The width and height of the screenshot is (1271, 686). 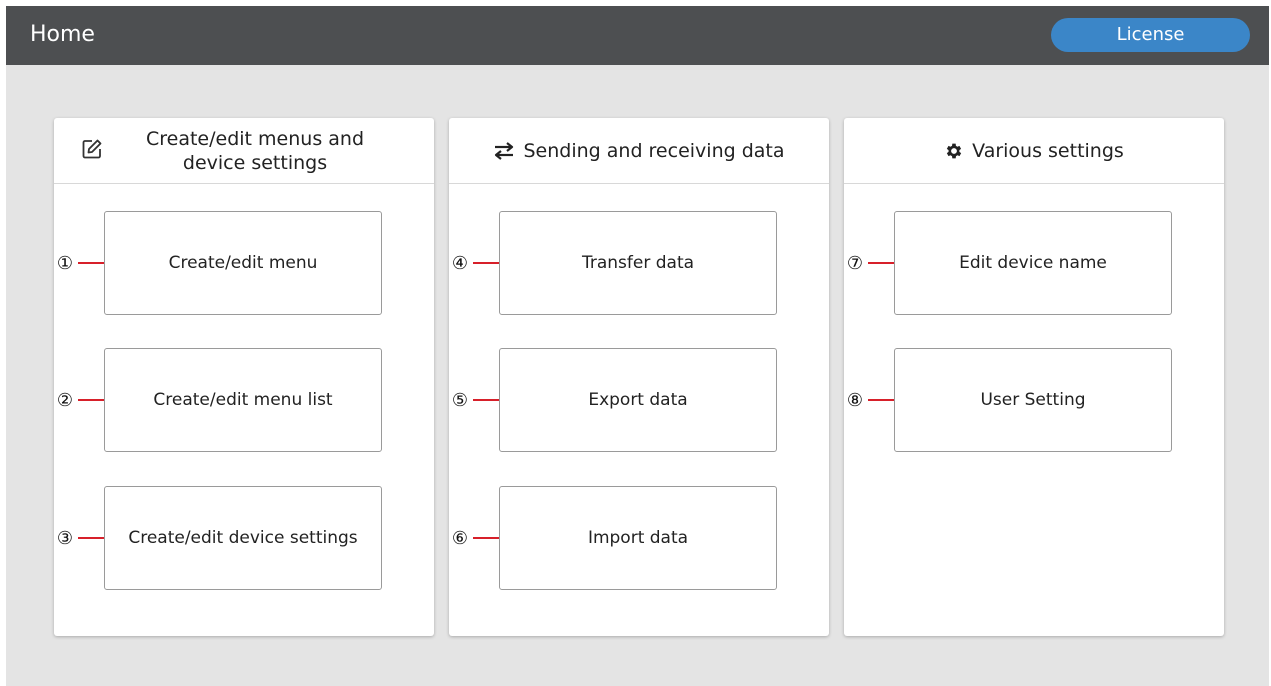 I want to click on top-bar: Home License, so click(x=637, y=35).